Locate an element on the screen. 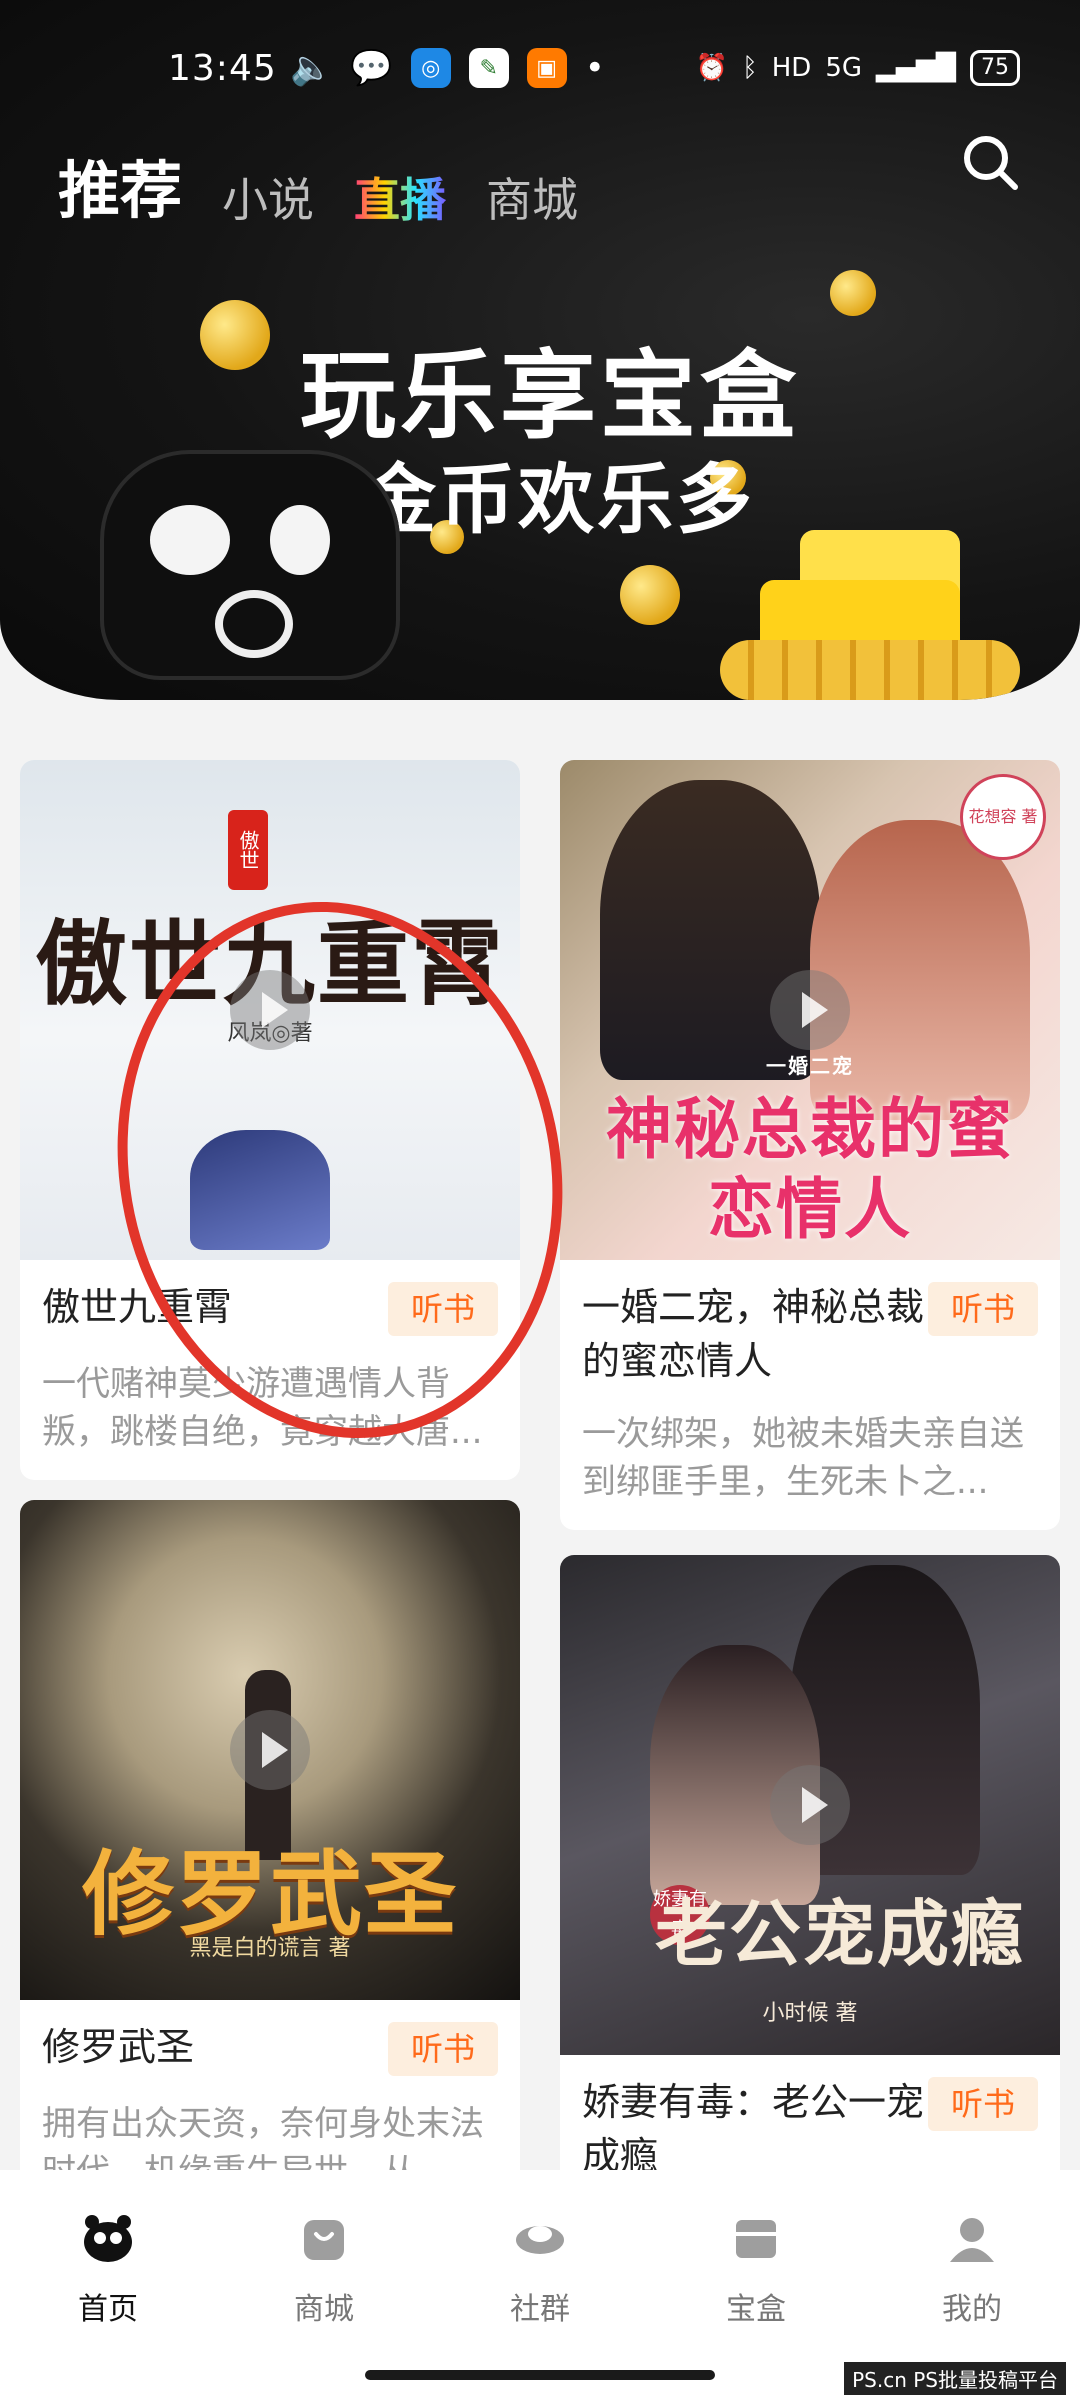 Image resolution: width=1080 pixels, height=2400 pixels. app-icon-blue: ◎ is located at coordinates (430, 68).